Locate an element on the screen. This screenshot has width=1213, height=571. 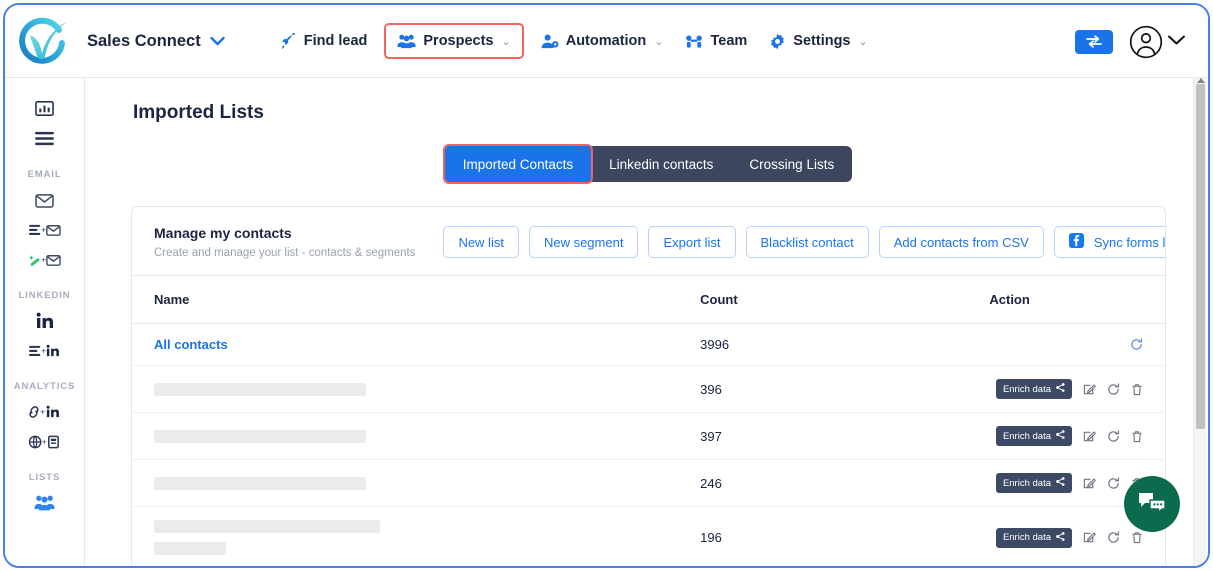
globe-plus-card-icon: + is located at coordinates (44, 444).